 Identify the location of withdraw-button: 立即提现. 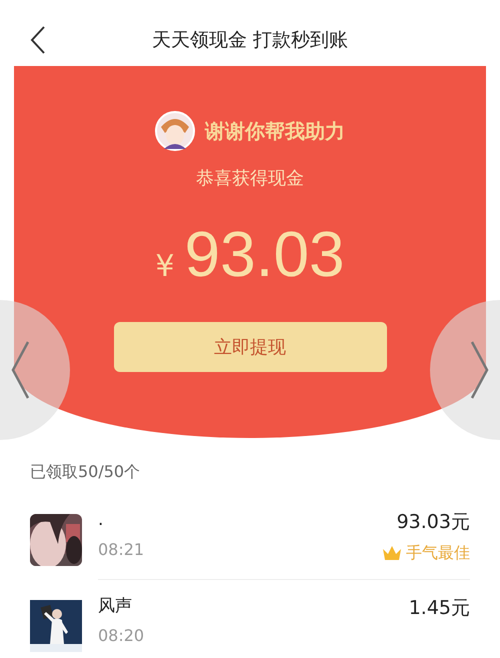
(250, 347).